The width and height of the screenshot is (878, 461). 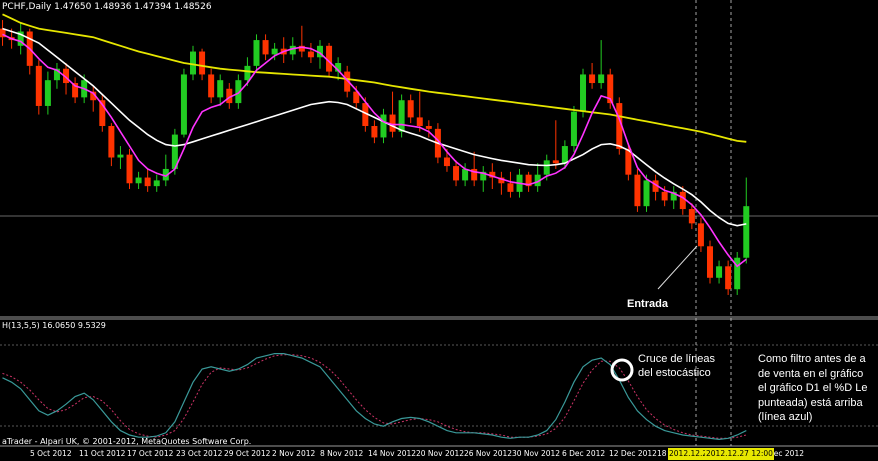 I want to click on filtro-line-2: de venta en el gráfico, so click(x=811, y=373).